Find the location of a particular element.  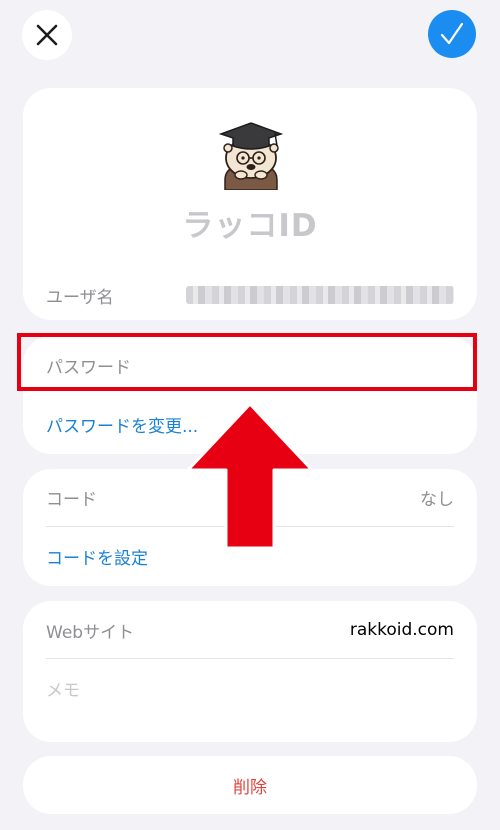

delete-button: 削除 is located at coordinates (250, 785).